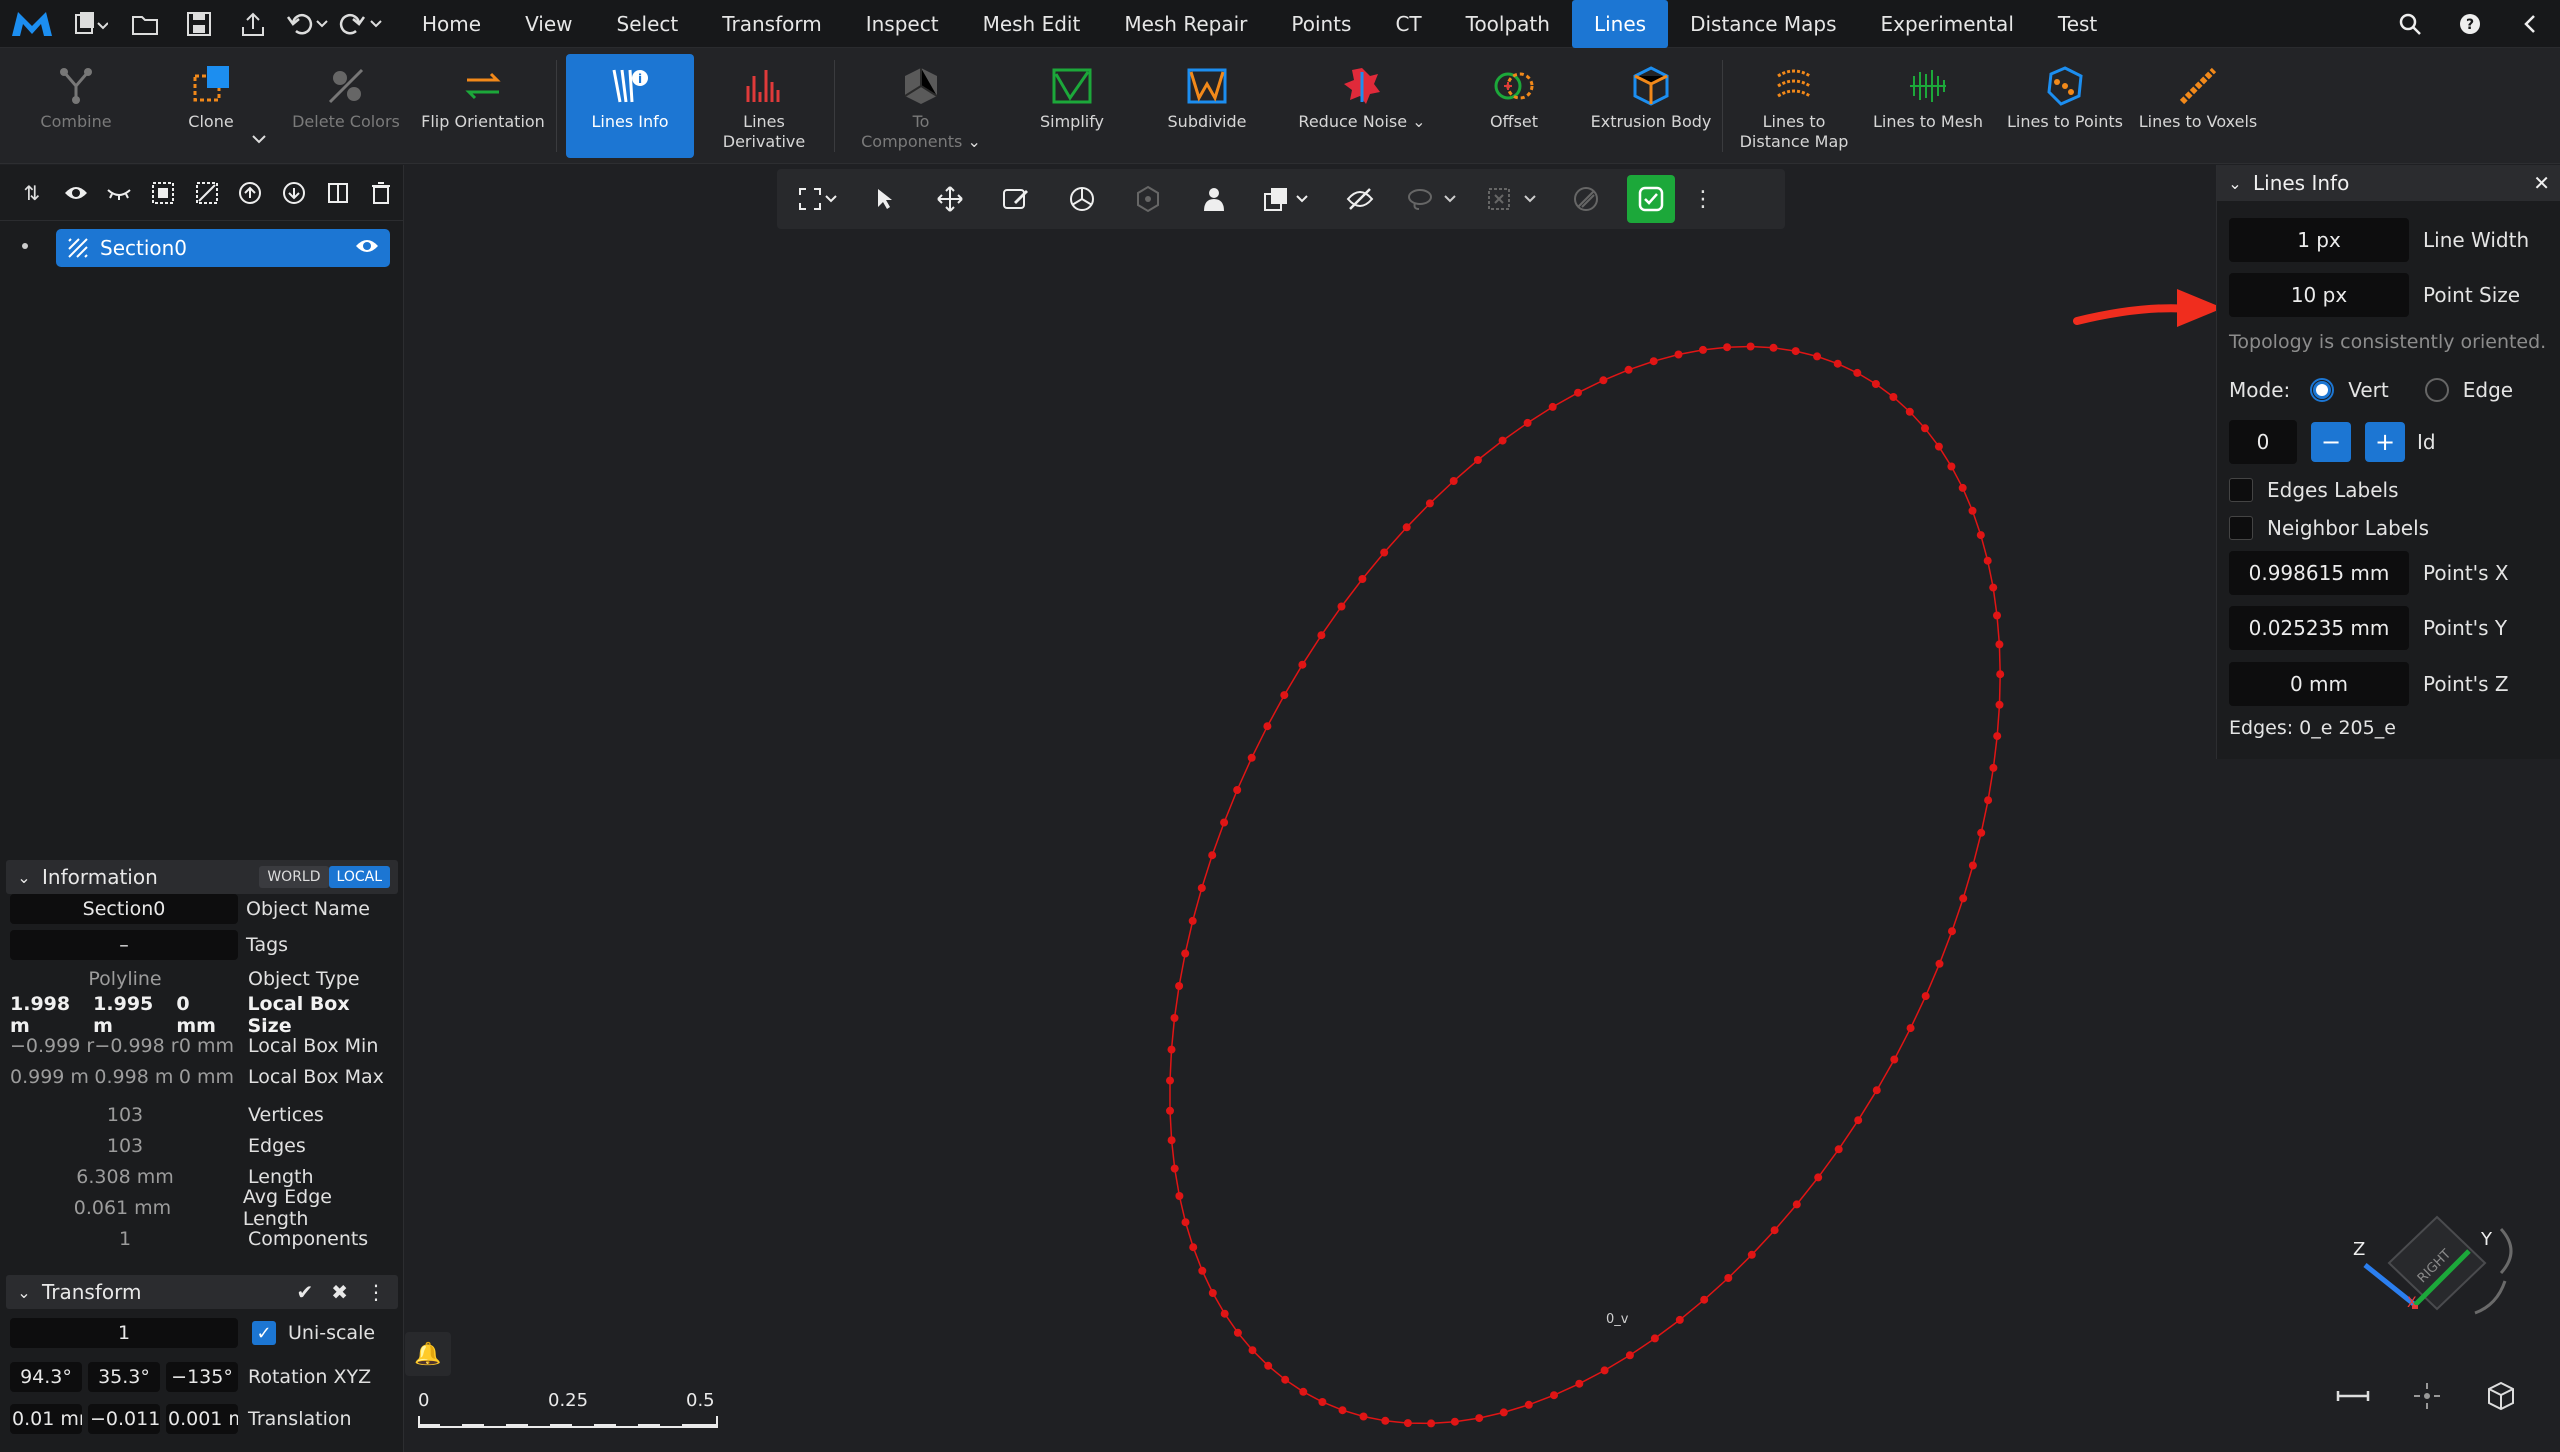  I want to click on edges-labels-checkbox, so click(2241, 490).